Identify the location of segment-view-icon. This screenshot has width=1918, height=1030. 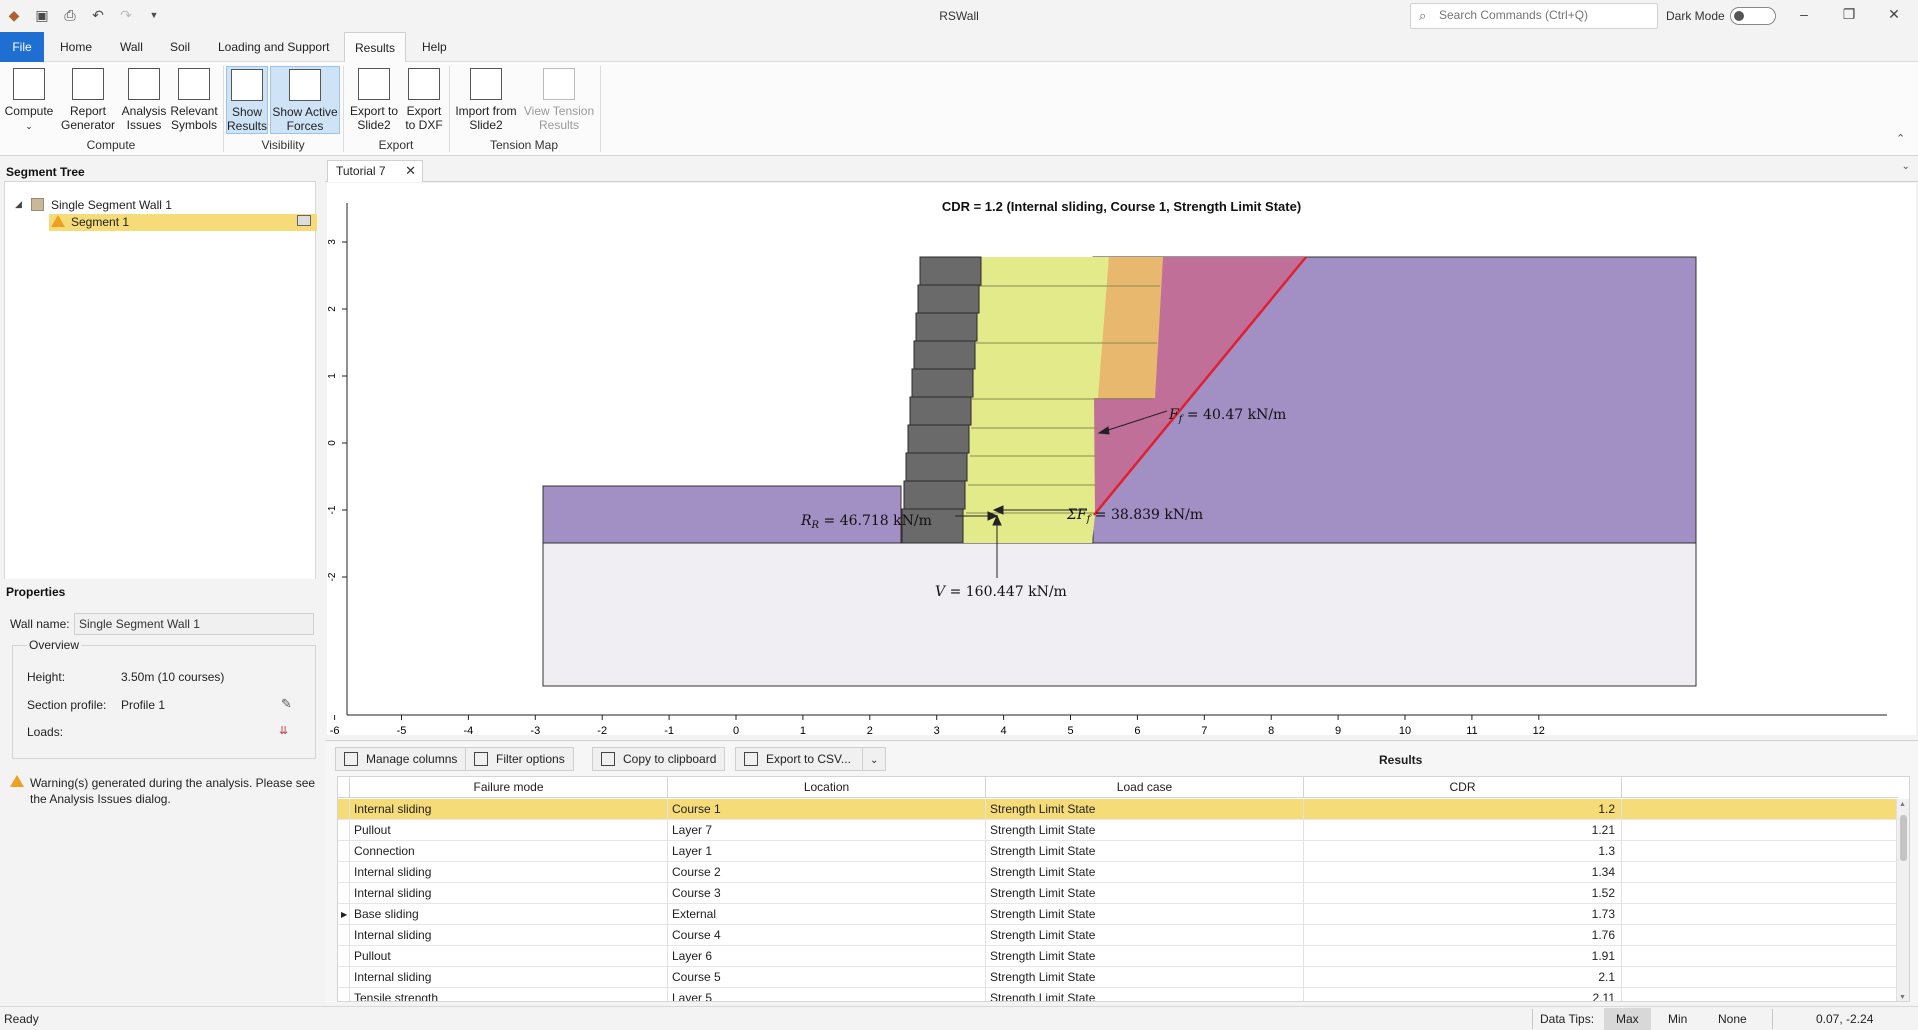
(304, 220).